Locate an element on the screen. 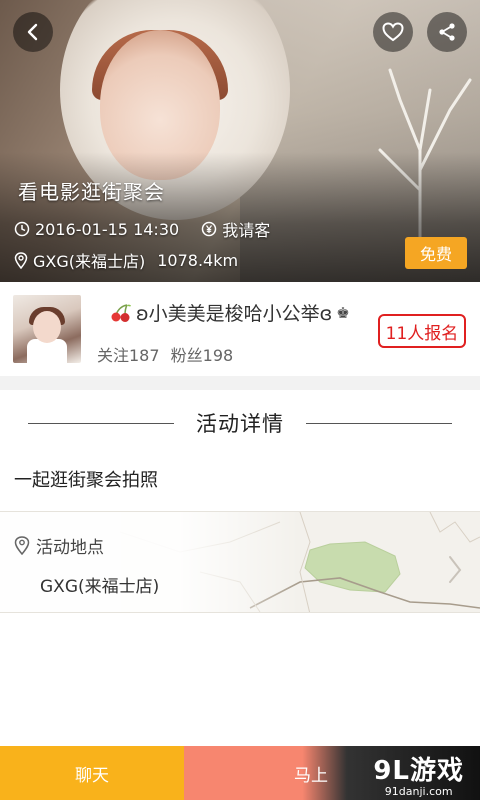  watermark-site: 91danji.com is located at coordinates (418, 791).